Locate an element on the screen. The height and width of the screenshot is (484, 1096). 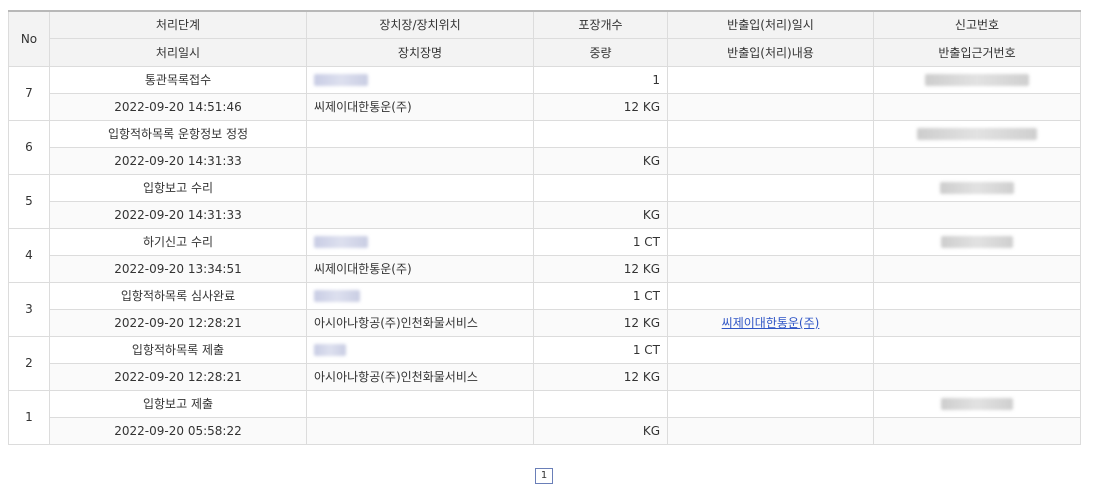
process-stage: 입항보고 제출 is located at coordinates (178, 403).